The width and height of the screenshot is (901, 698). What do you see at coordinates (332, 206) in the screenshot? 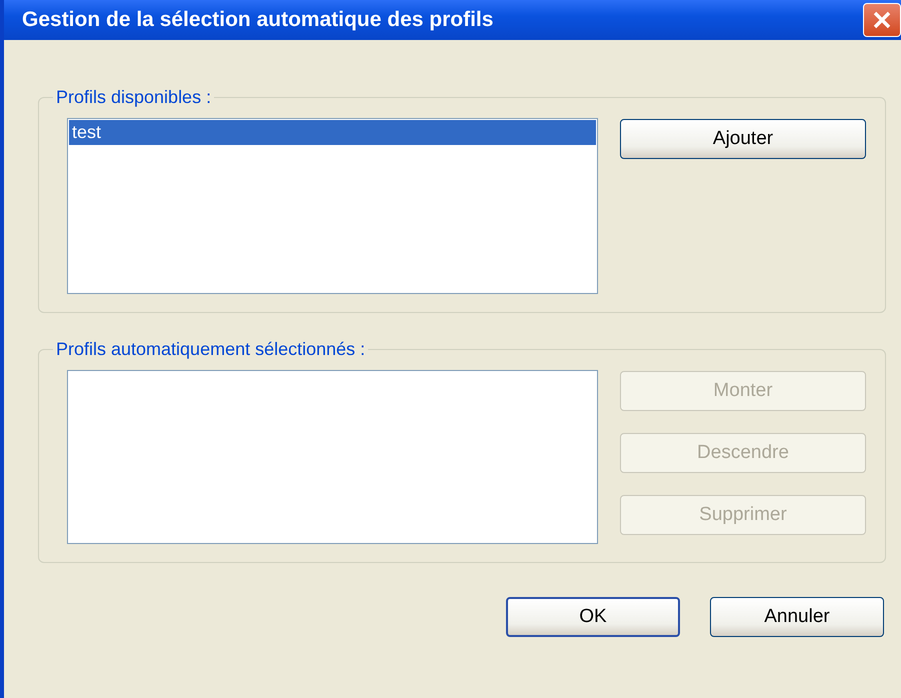
I see `list-box: test` at bounding box center [332, 206].